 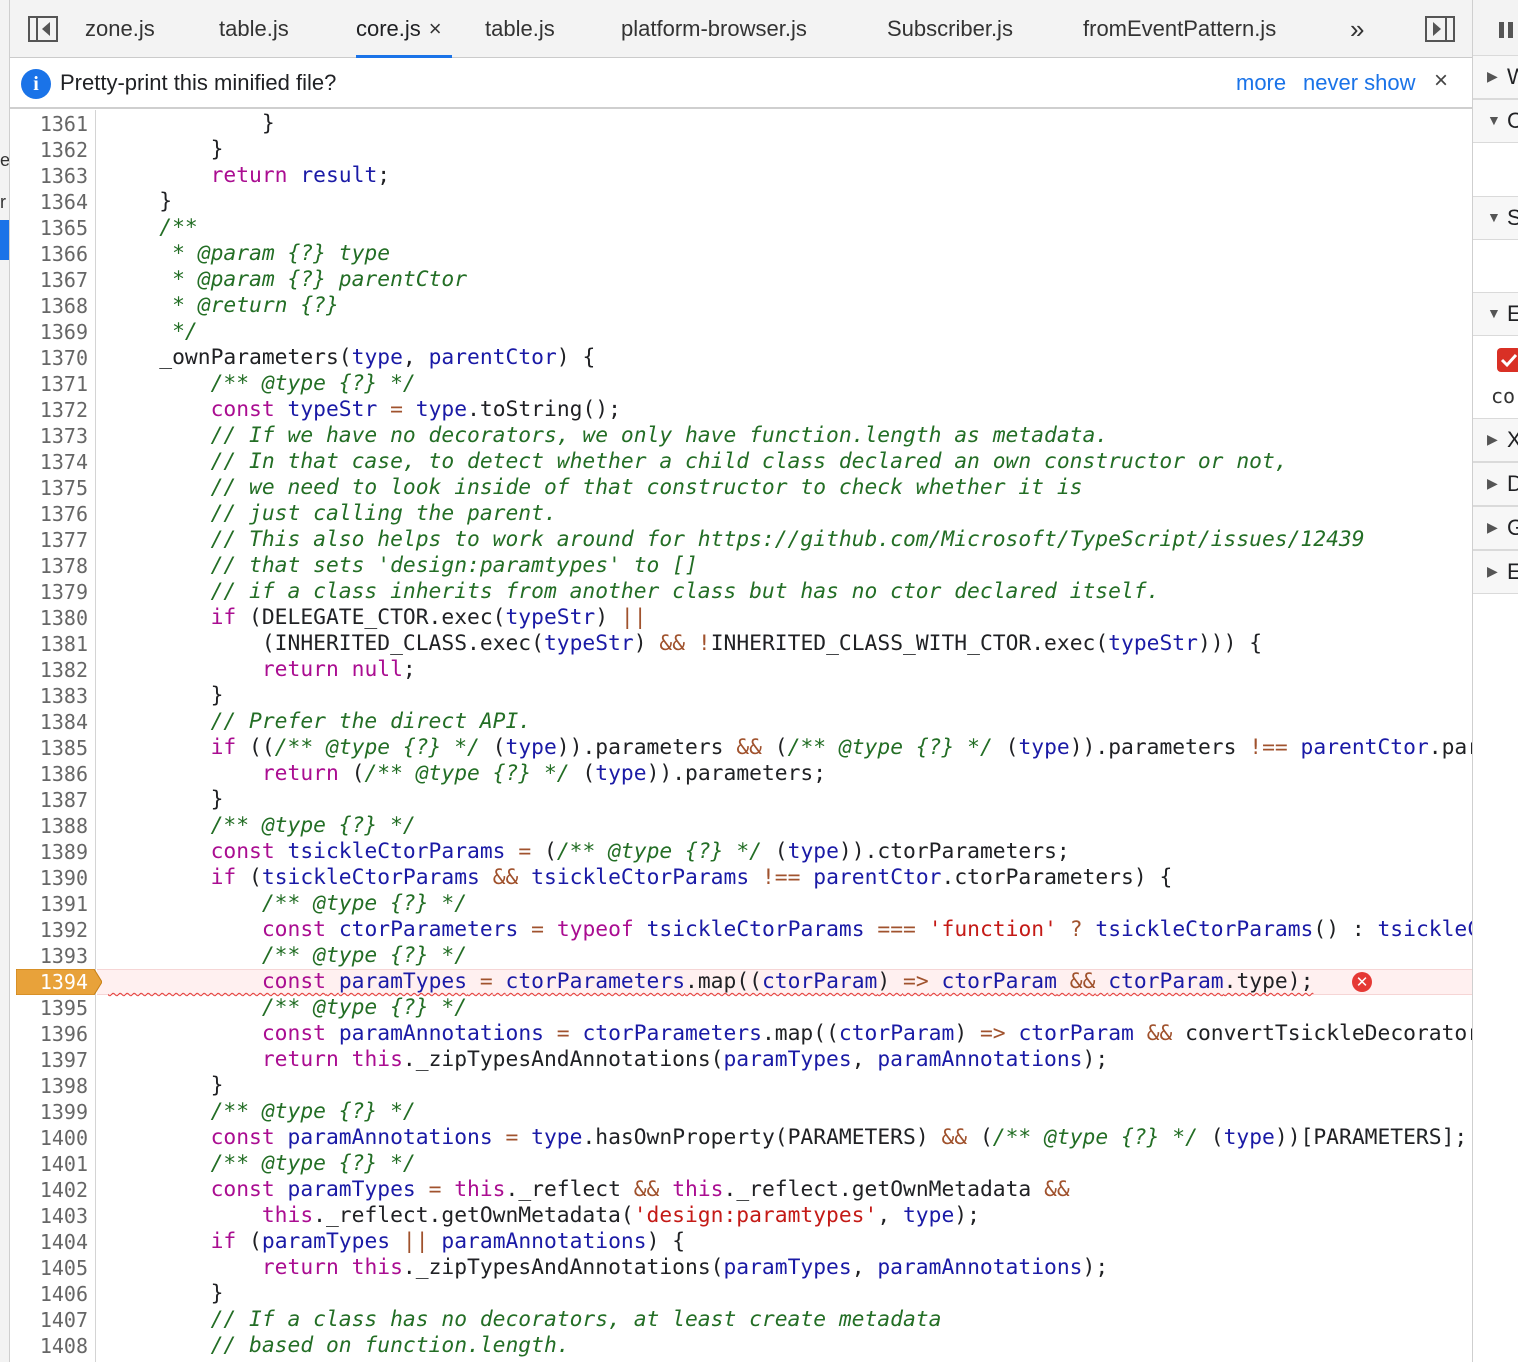 I want to click on line-number: 1395, so click(x=49, y=1008).